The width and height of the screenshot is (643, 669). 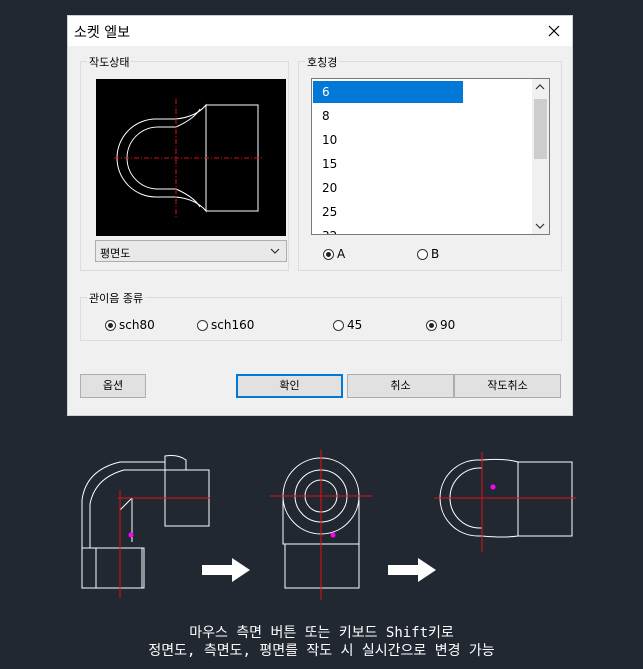 I want to click on list-item: 32, so click(x=388, y=229).